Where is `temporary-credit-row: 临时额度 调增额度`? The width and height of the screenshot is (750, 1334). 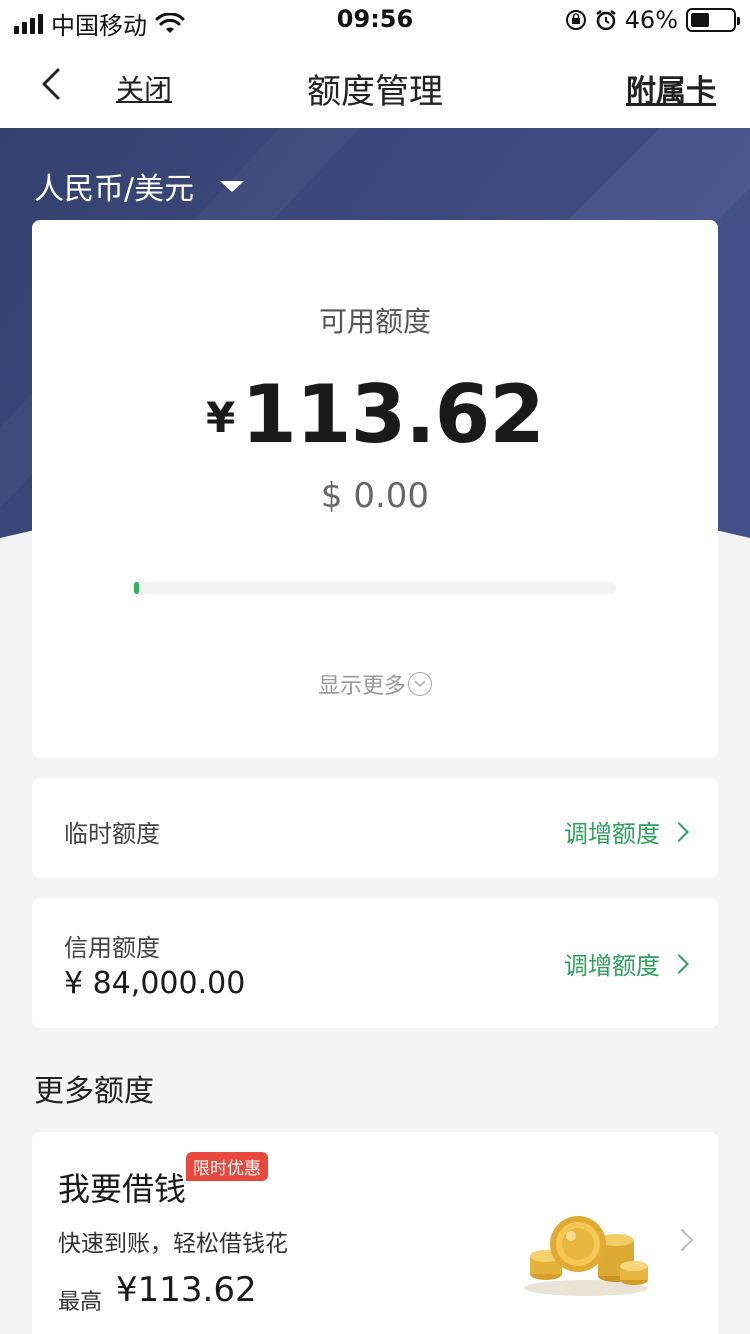
temporary-credit-row: 临时额度 调增额度 is located at coordinates (375, 828).